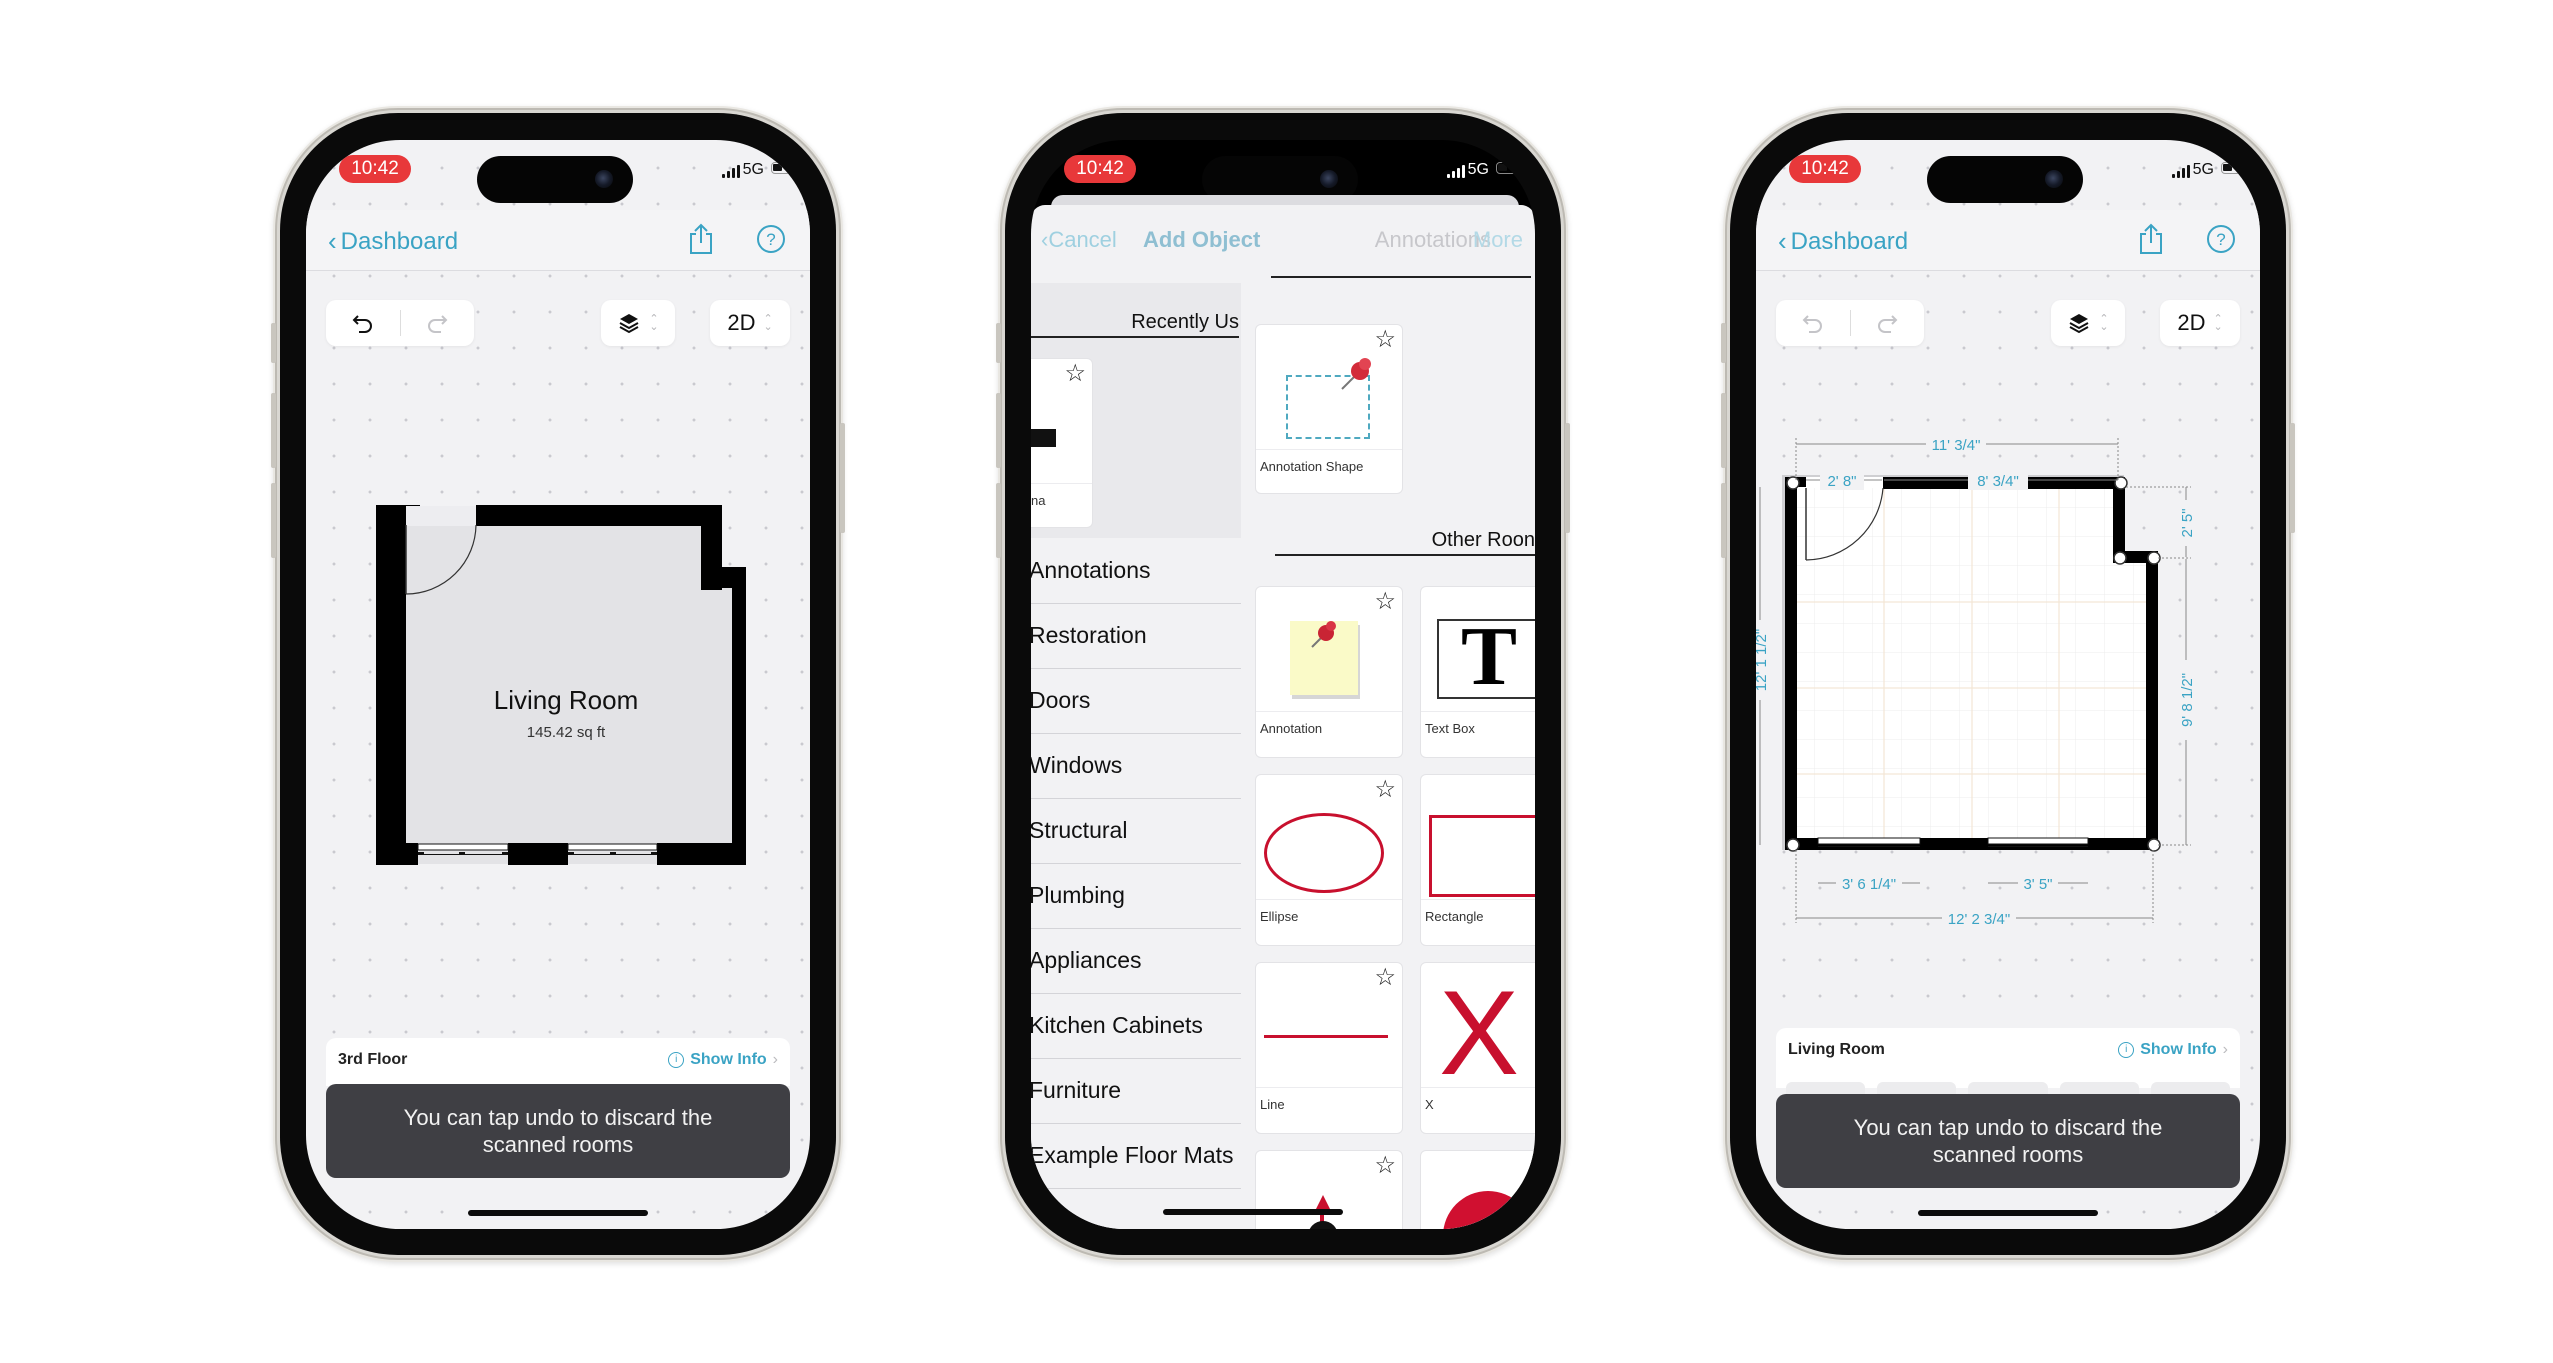 This screenshot has height=1363, width=2553. What do you see at coordinates (1825, 169) in the screenshot?
I see `status-time: 10:42` at bounding box center [1825, 169].